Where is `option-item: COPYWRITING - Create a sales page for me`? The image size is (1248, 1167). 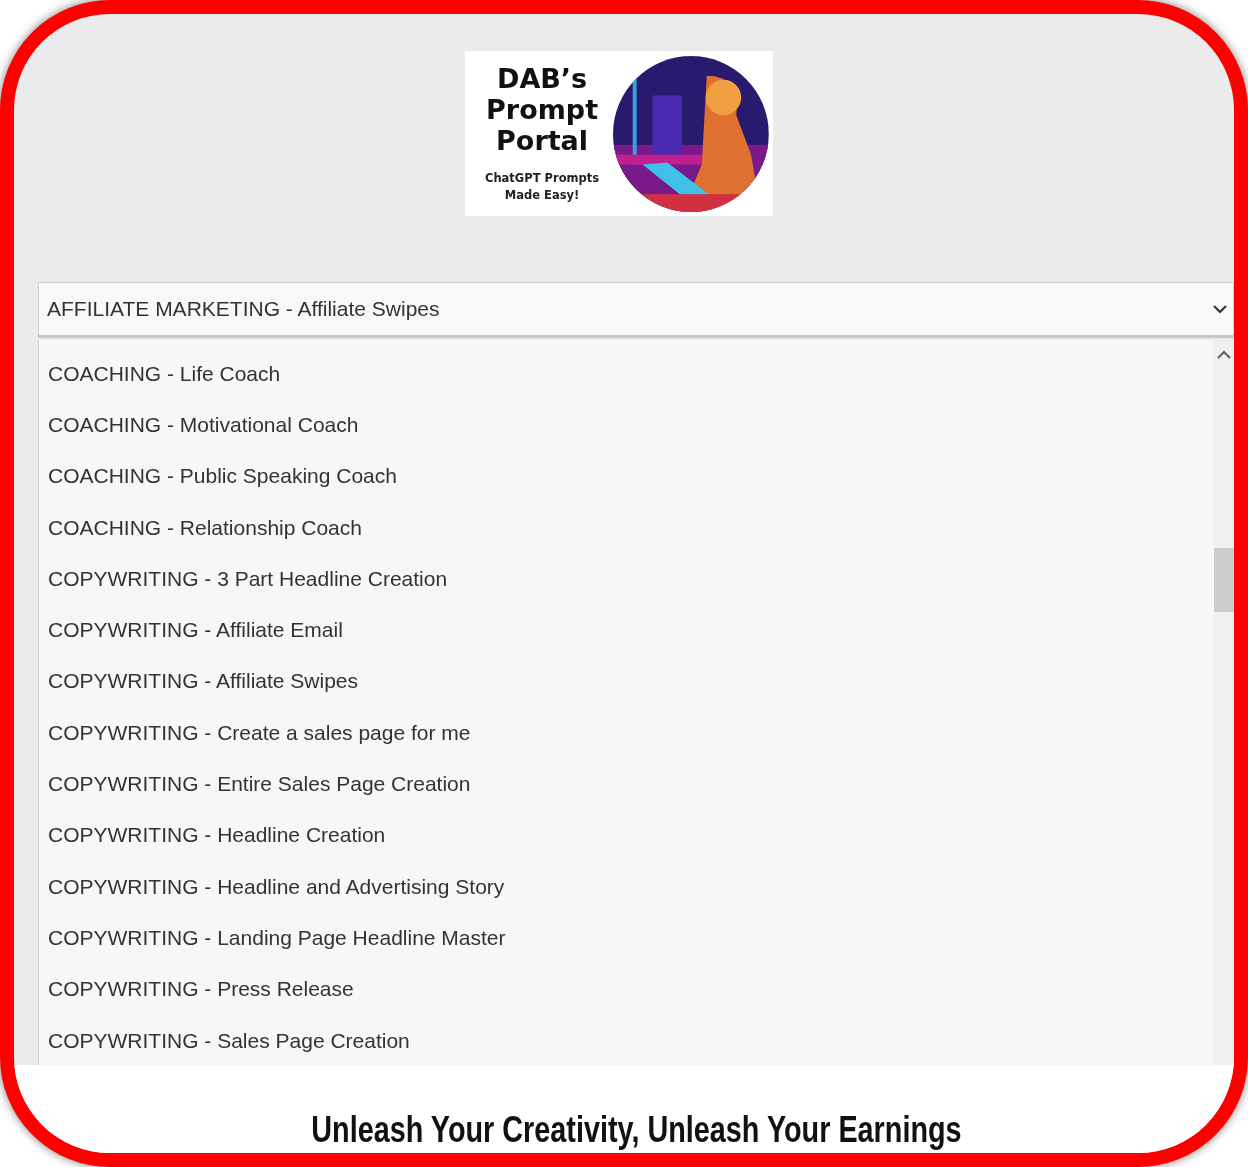 option-item: COPYWRITING - Create a sales page for me is located at coordinates (631, 733).